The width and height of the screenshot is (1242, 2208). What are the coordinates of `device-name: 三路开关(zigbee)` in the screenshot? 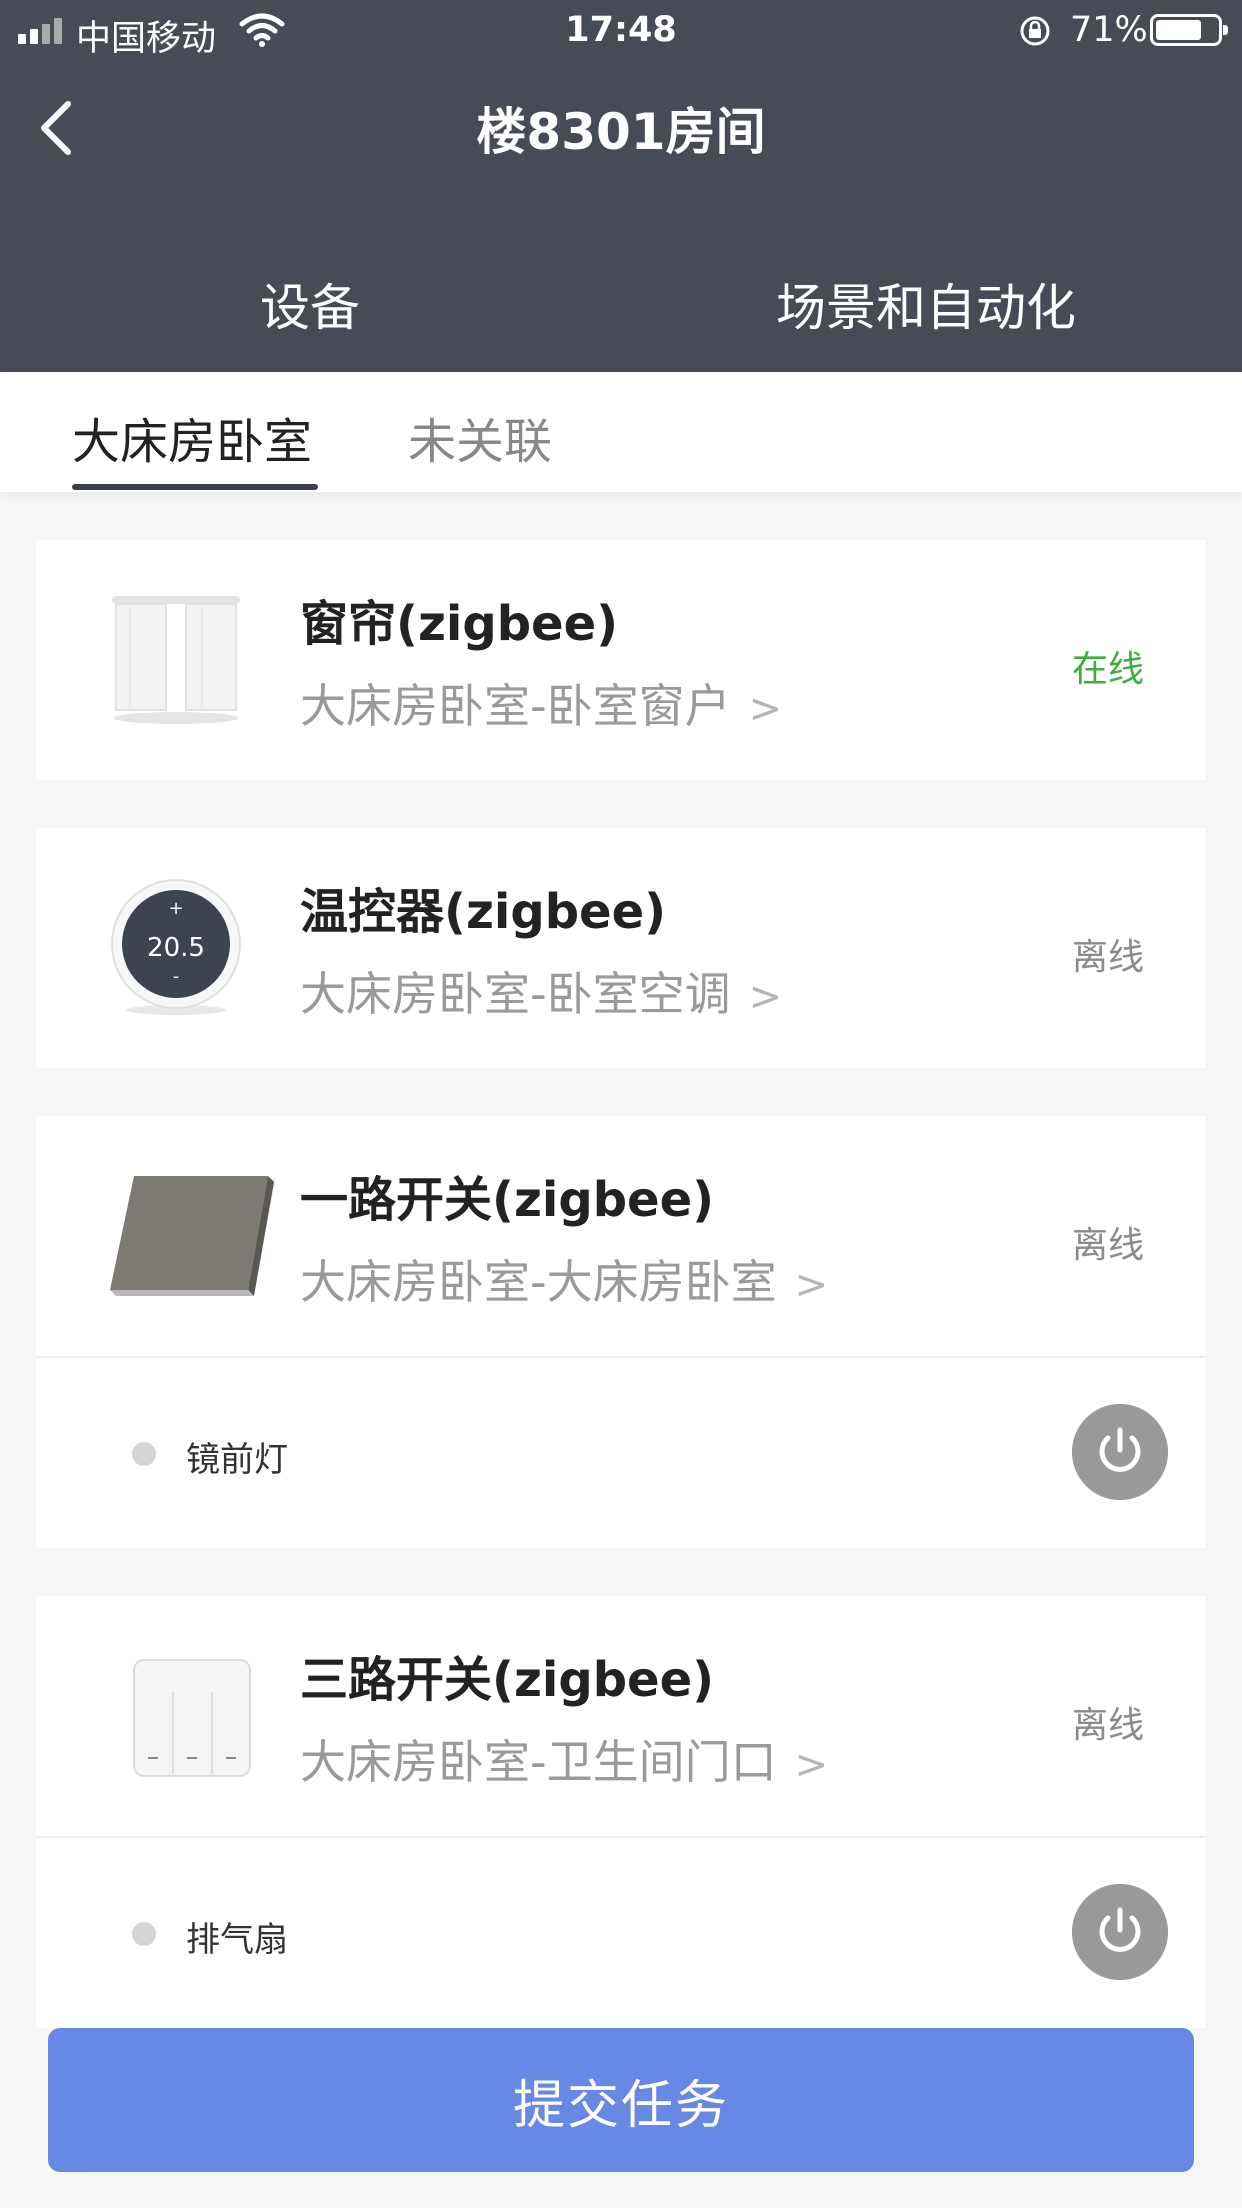 It's located at (507, 1680).